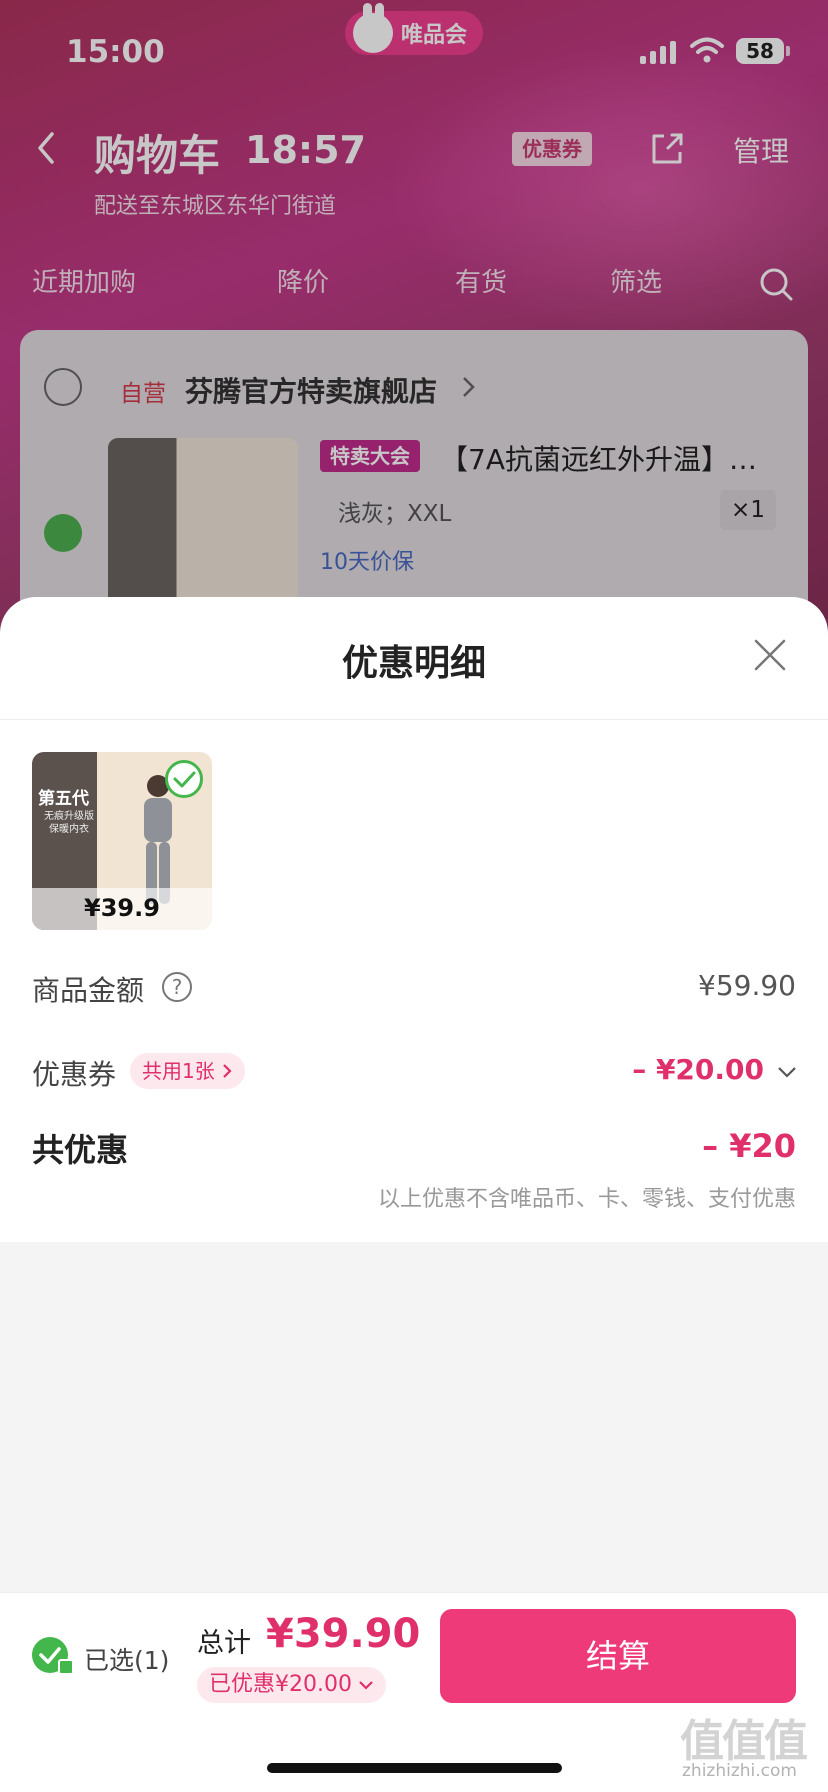  What do you see at coordinates (618, 1656) in the screenshot?
I see `checkout-button: 结算` at bounding box center [618, 1656].